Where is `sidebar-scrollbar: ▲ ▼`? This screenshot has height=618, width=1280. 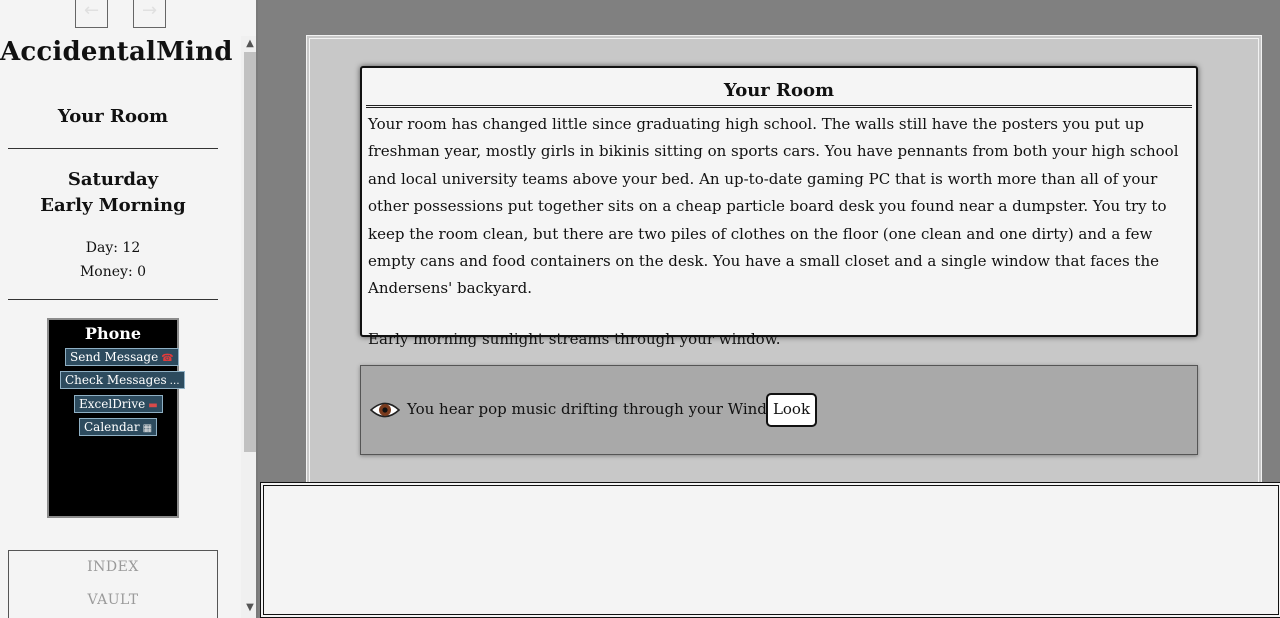
sidebar-scrollbar: ▲ ▼ is located at coordinates (248, 327).